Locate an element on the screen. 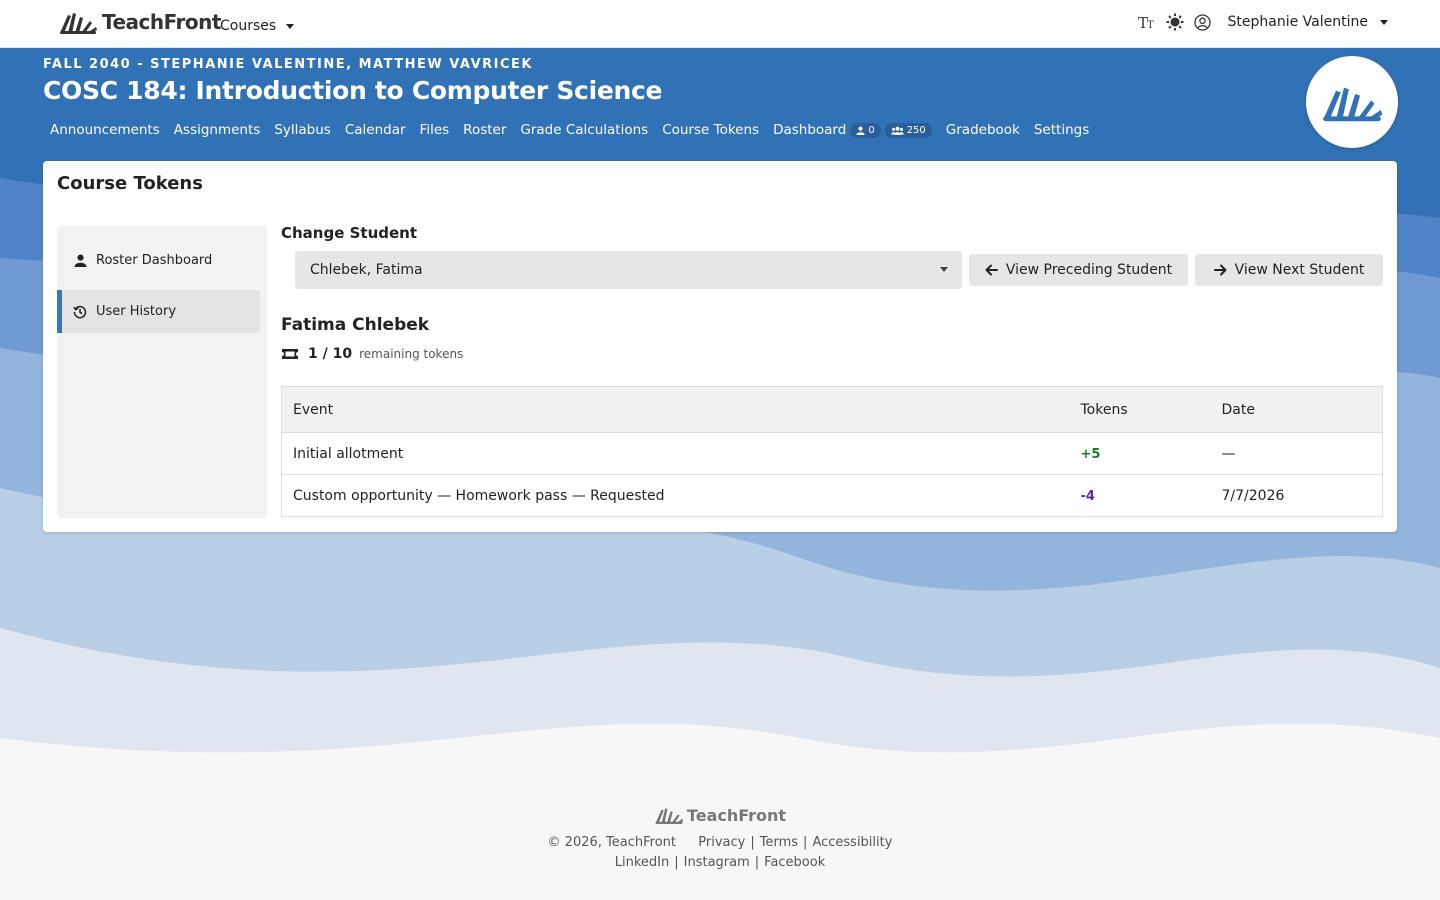  sidenav-label: User History is located at coordinates (136, 311).